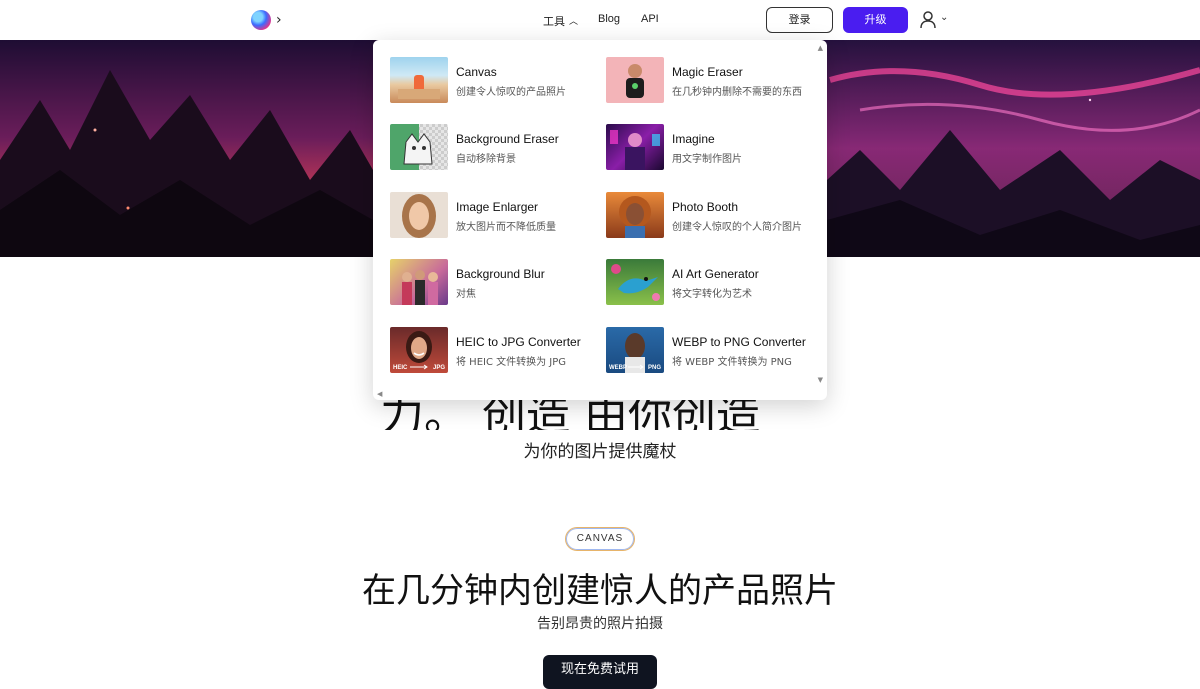 This screenshot has width=1200, height=689. I want to click on tool-description: 自动移除背景, so click(486, 159).